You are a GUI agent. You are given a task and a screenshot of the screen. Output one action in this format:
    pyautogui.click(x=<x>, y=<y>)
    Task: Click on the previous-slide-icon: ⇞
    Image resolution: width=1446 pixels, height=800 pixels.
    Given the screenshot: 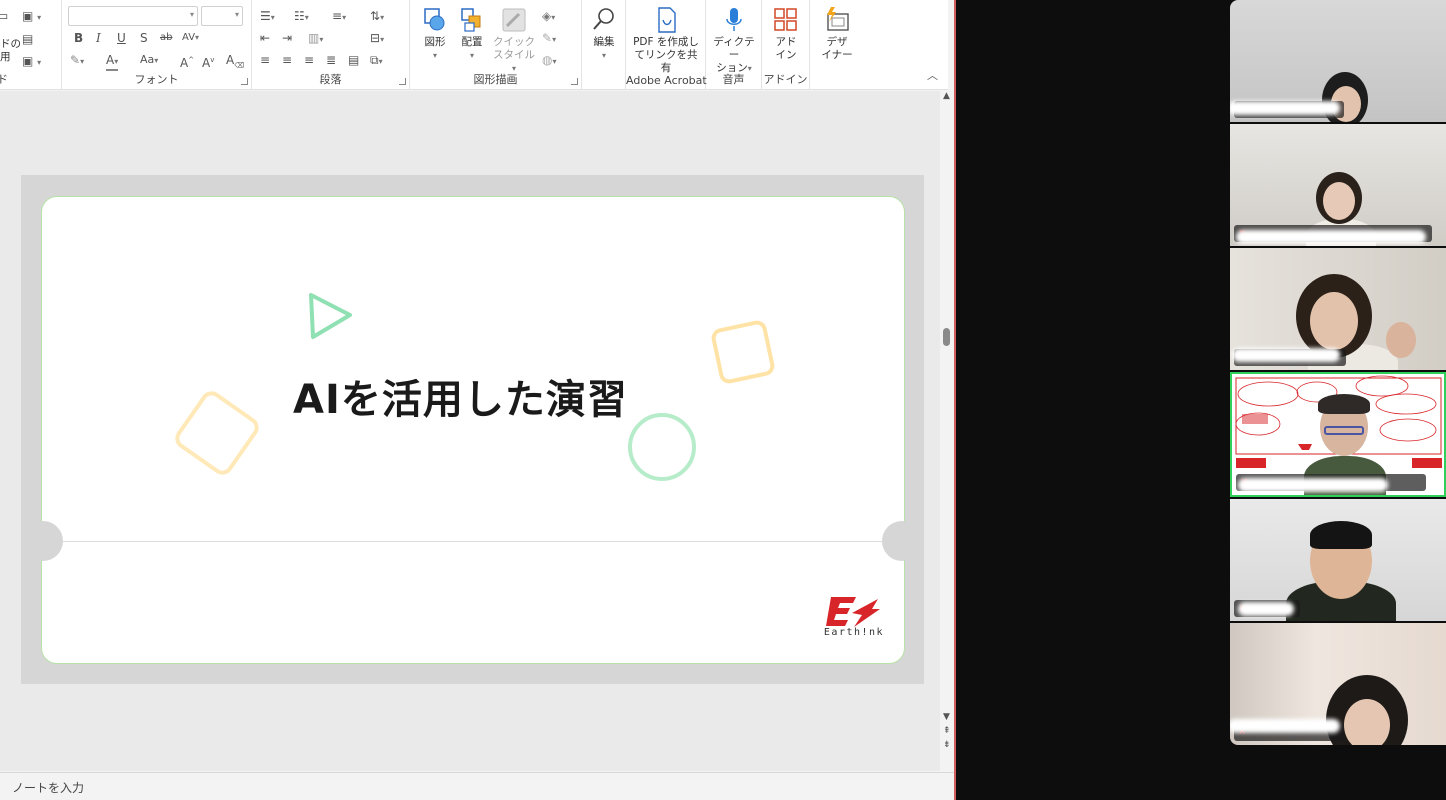 What is the action you would take?
    pyautogui.click(x=947, y=731)
    